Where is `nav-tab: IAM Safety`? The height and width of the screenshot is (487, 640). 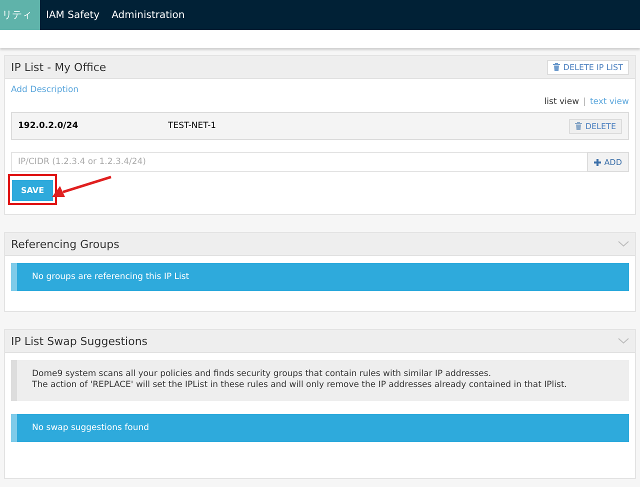
nav-tab: IAM Safety is located at coordinates (73, 15).